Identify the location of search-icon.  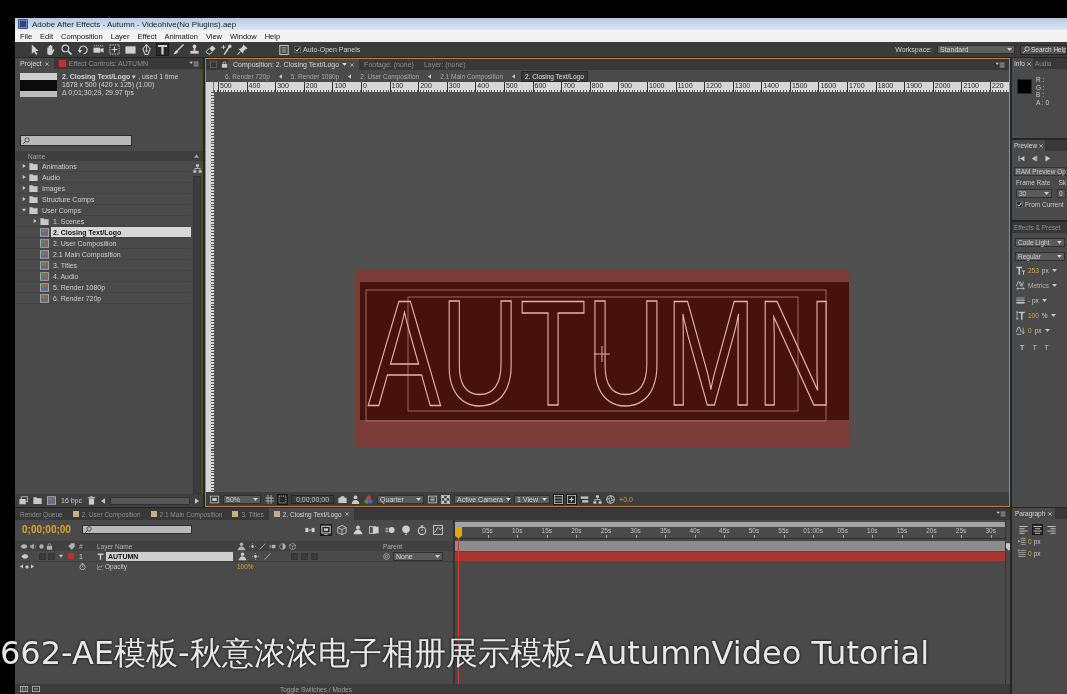
(26, 140).